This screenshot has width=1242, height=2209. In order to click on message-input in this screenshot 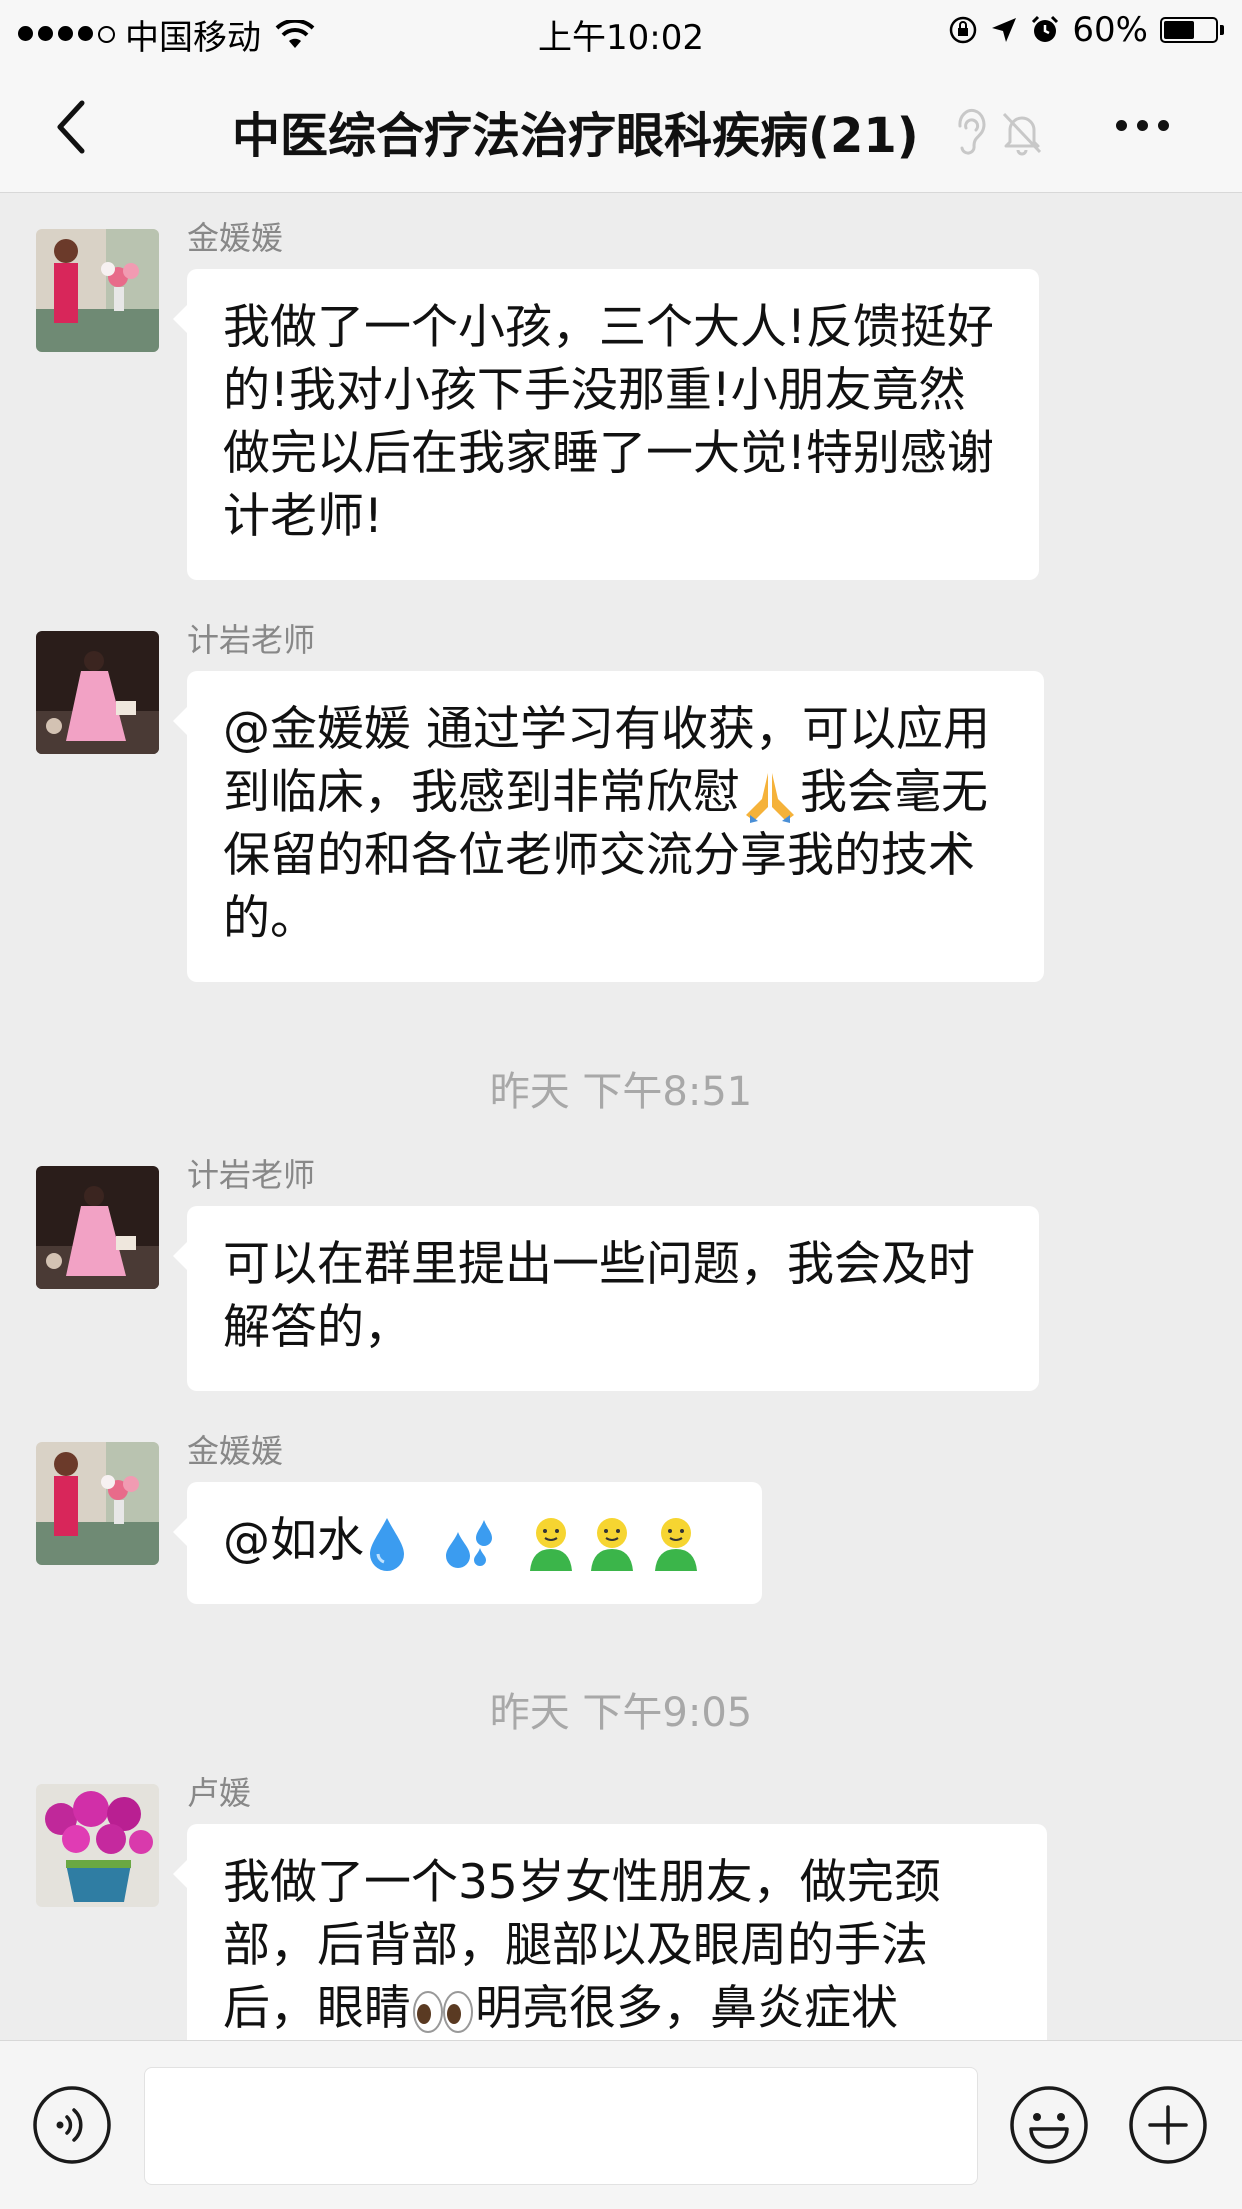, I will do `click(561, 2126)`.